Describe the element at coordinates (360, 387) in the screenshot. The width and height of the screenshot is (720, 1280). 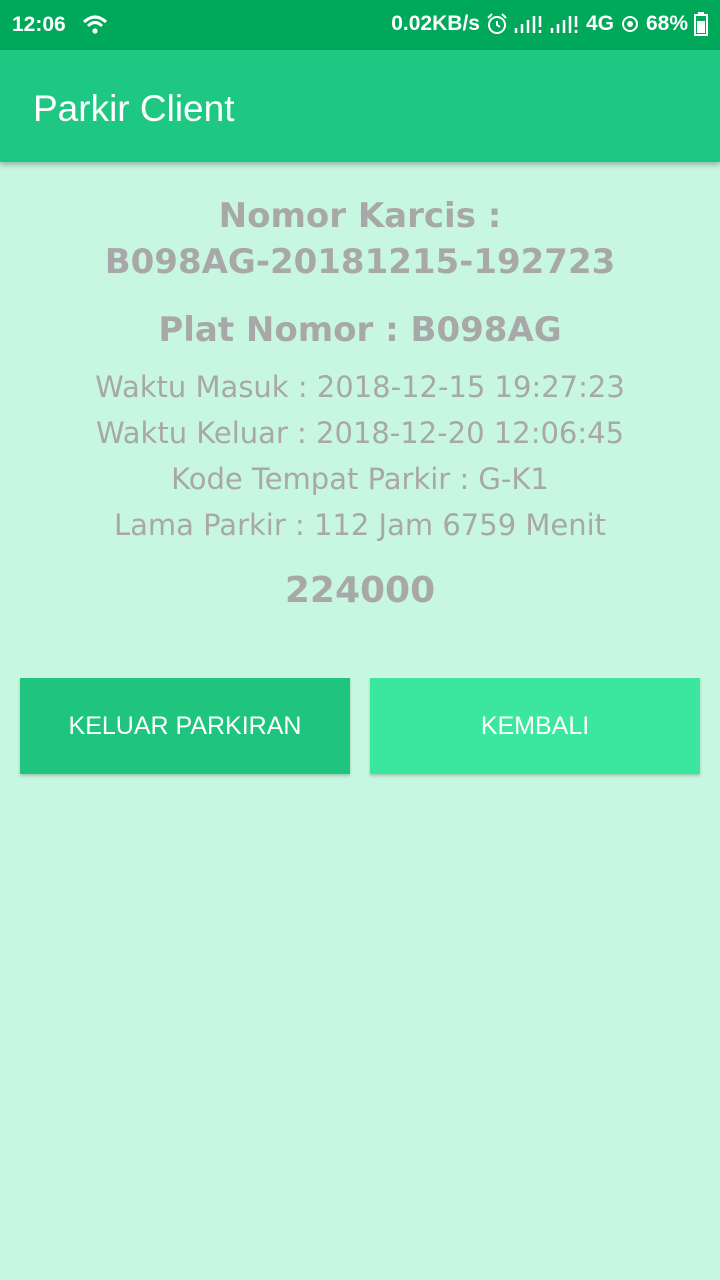
I see `entry-time: Waktu Masuk : 2018-12-15 19:27:23` at that location.